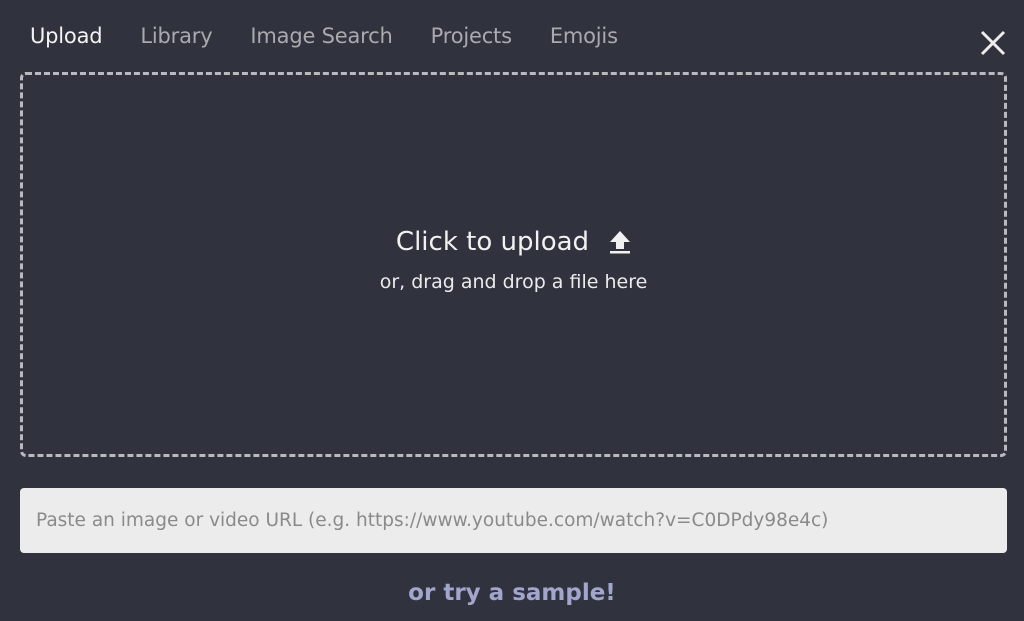  I want to click on tab-image-search: Image Search, so click(321, 36).